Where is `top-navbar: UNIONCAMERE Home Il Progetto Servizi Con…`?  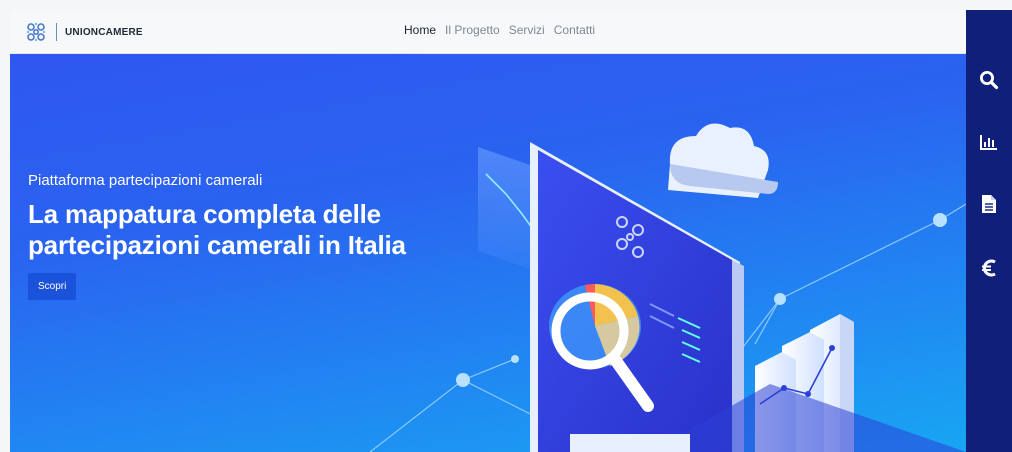 top-navbar: UNIONCAMERE Home Il Progetto Servizi Con… is located at coordinates (488, 32).